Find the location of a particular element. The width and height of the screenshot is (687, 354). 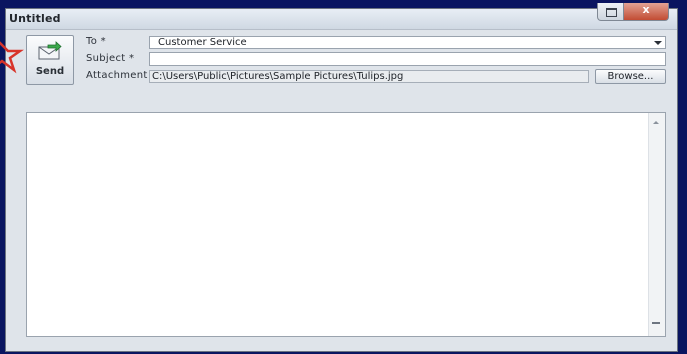

scroll-down-icon is located at coordinates (656, 323).